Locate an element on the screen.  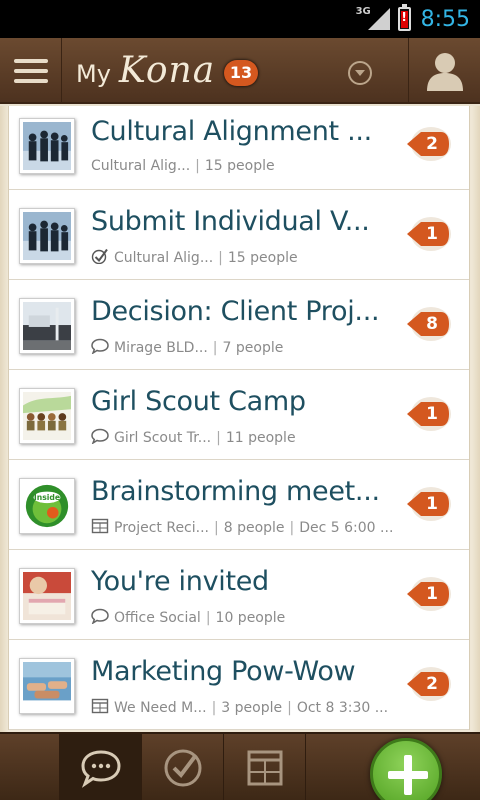
tab-conversations is located at coordinates (101, 767).